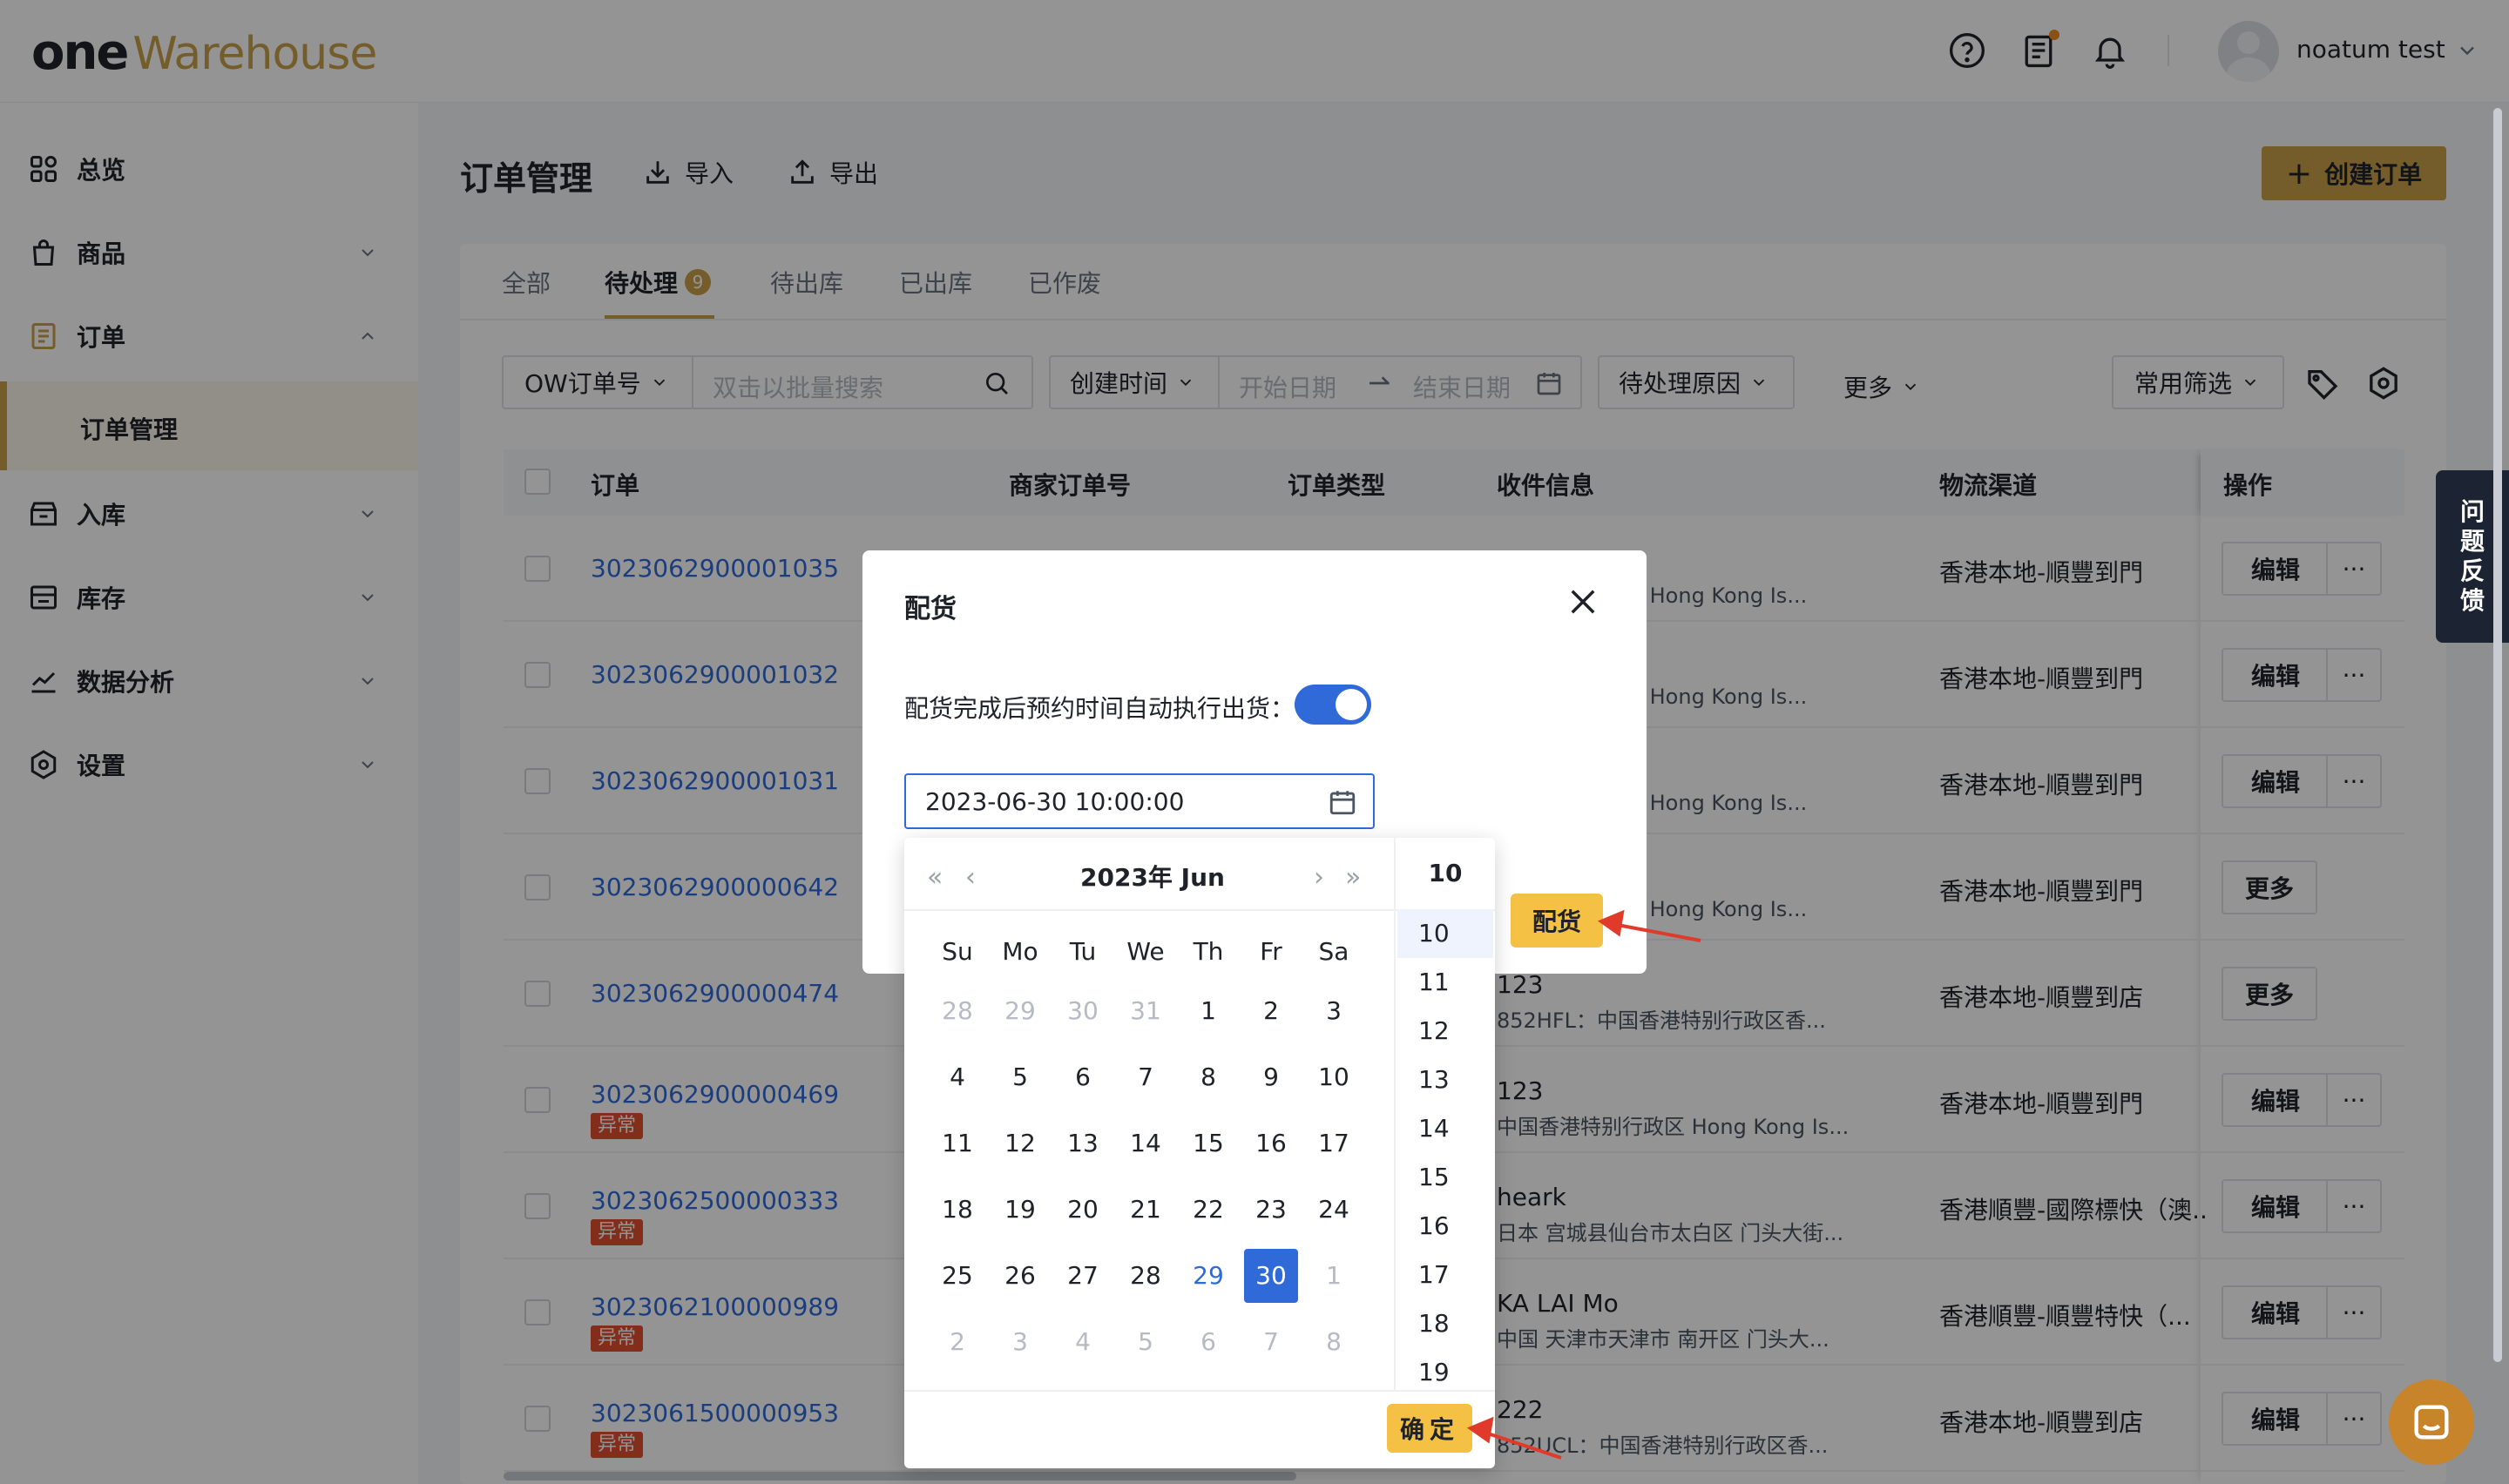  Describe the element at coordinates (1083, 952) in the screenshot. I see `weekday-label: Tu` at that location.